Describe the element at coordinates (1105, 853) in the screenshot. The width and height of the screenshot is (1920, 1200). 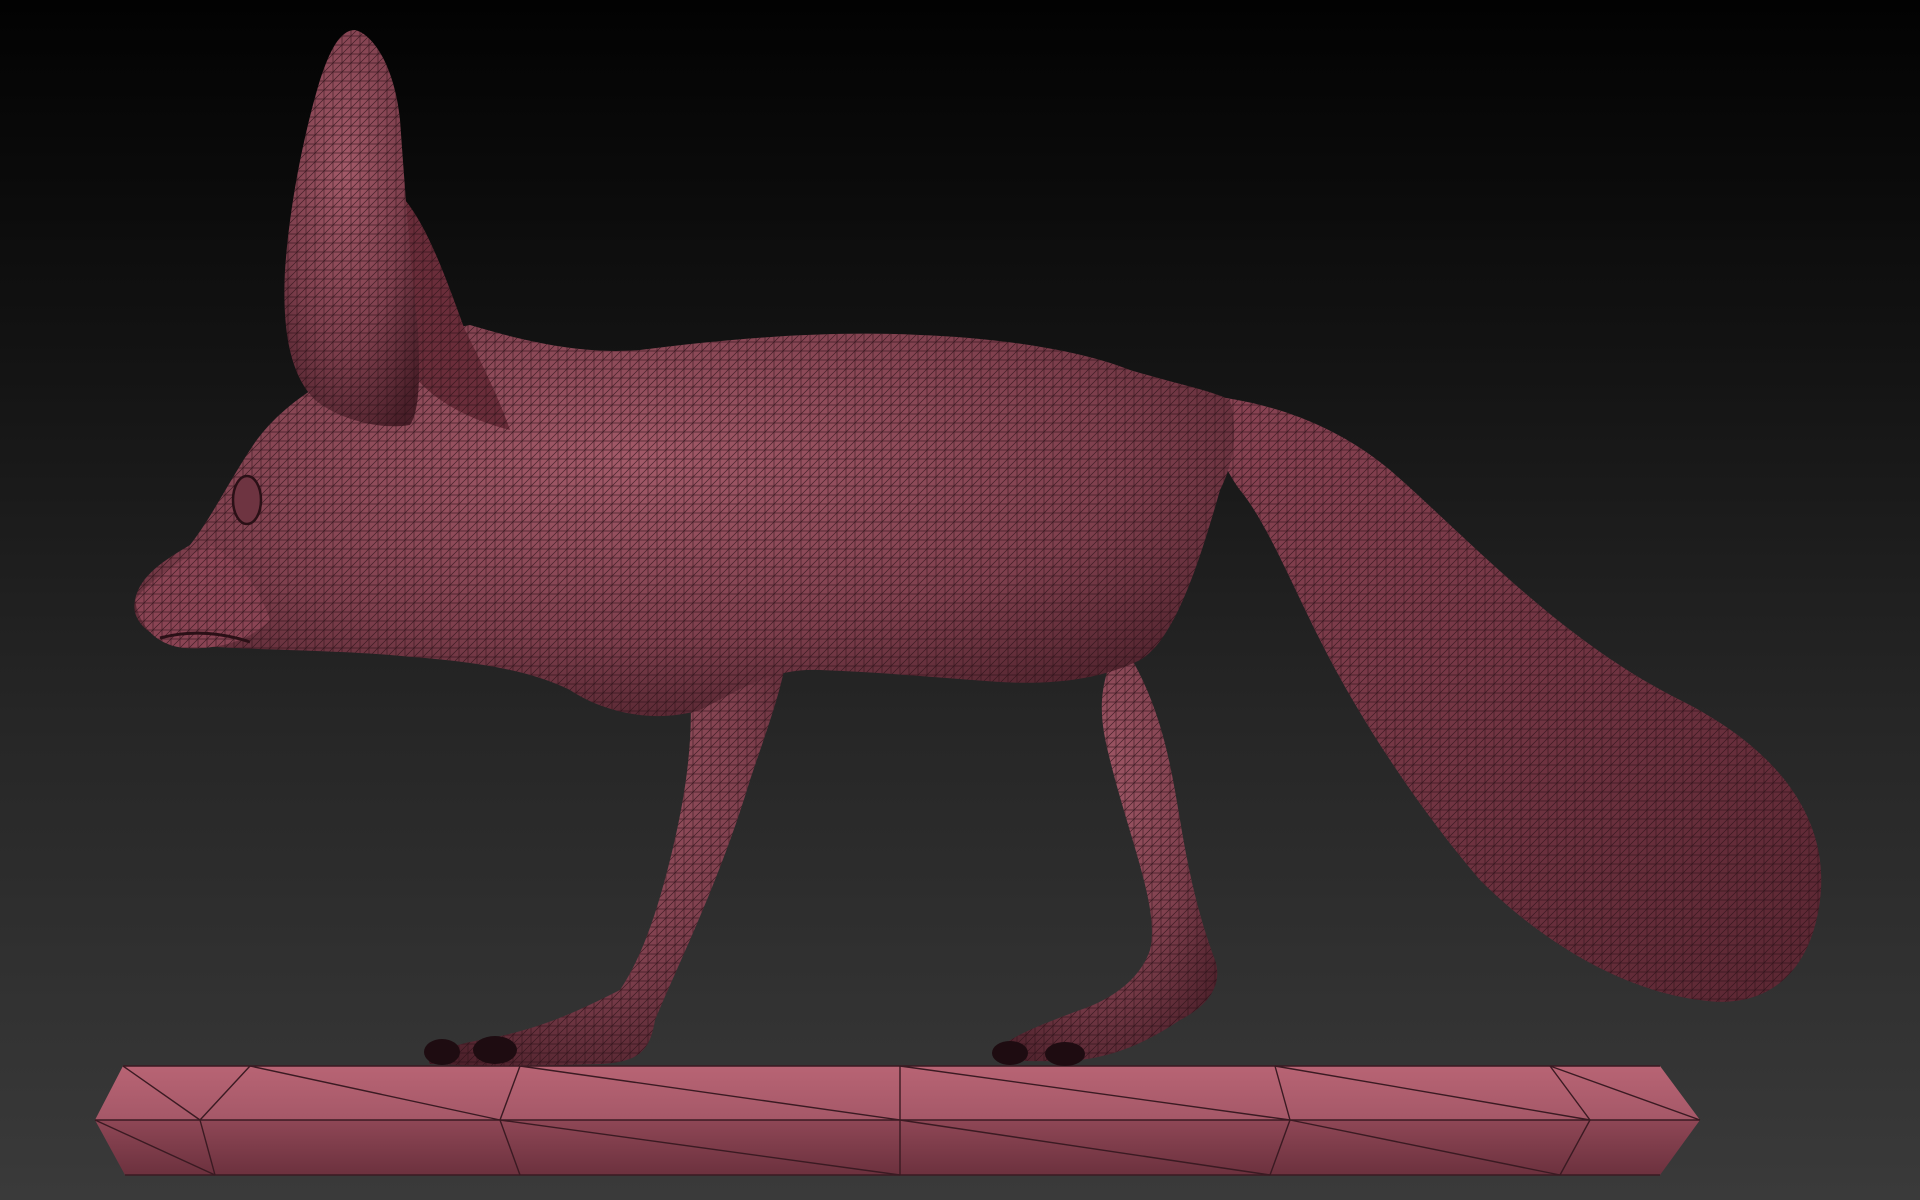
I see `fox-hind-leg` at that location.